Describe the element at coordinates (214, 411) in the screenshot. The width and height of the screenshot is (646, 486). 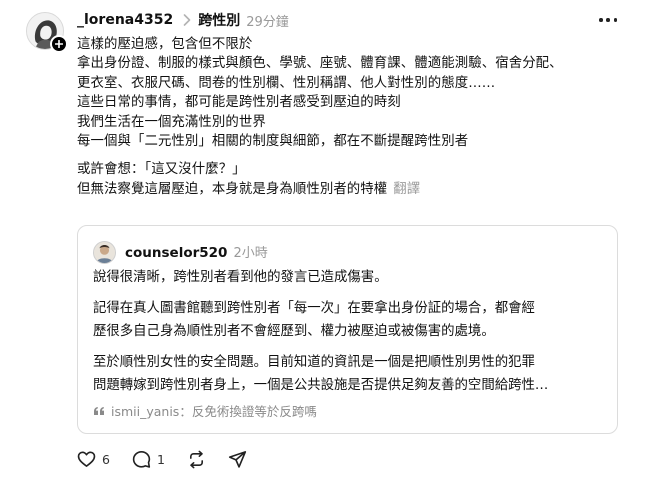
I see `reply-preview-text: ismii_yanis：反免術換證等於反跨嗎` at that location.